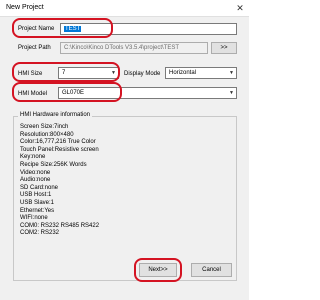  I want to click on hardware-info-line: Color:16,777,216 True Color, so click(58, 142).